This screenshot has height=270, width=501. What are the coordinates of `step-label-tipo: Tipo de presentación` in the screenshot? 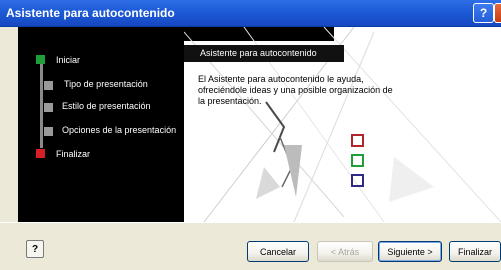 It's located at (106, 84).